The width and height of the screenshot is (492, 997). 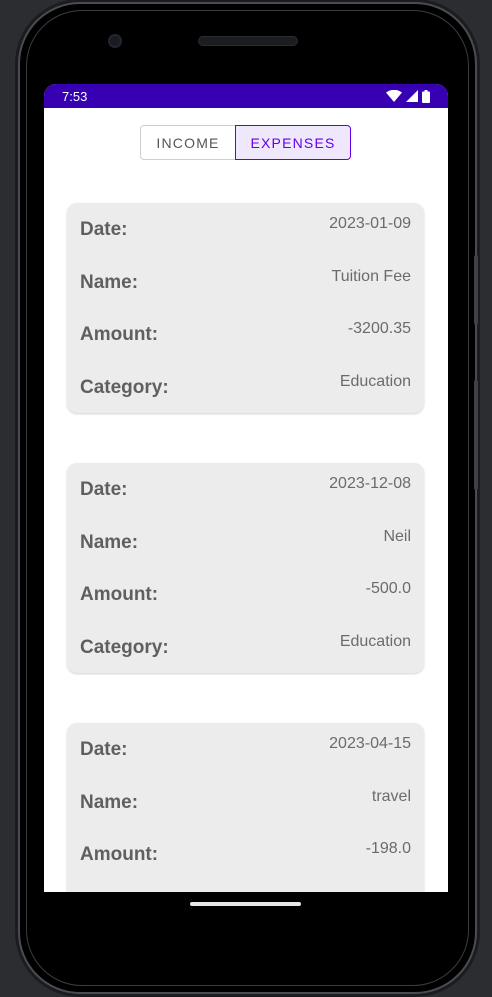 I want to click on front-camera, so click(x=115, y=41).